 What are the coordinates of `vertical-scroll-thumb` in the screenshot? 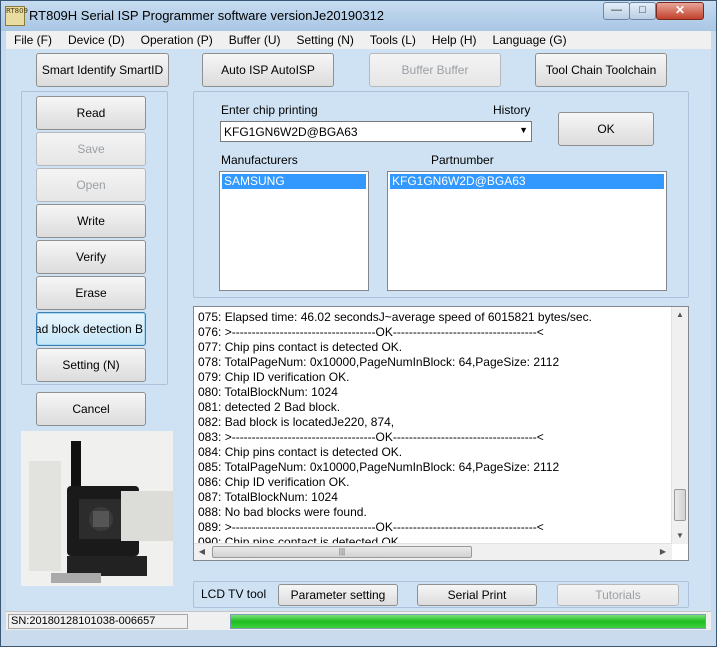 It's located at (680, 505).